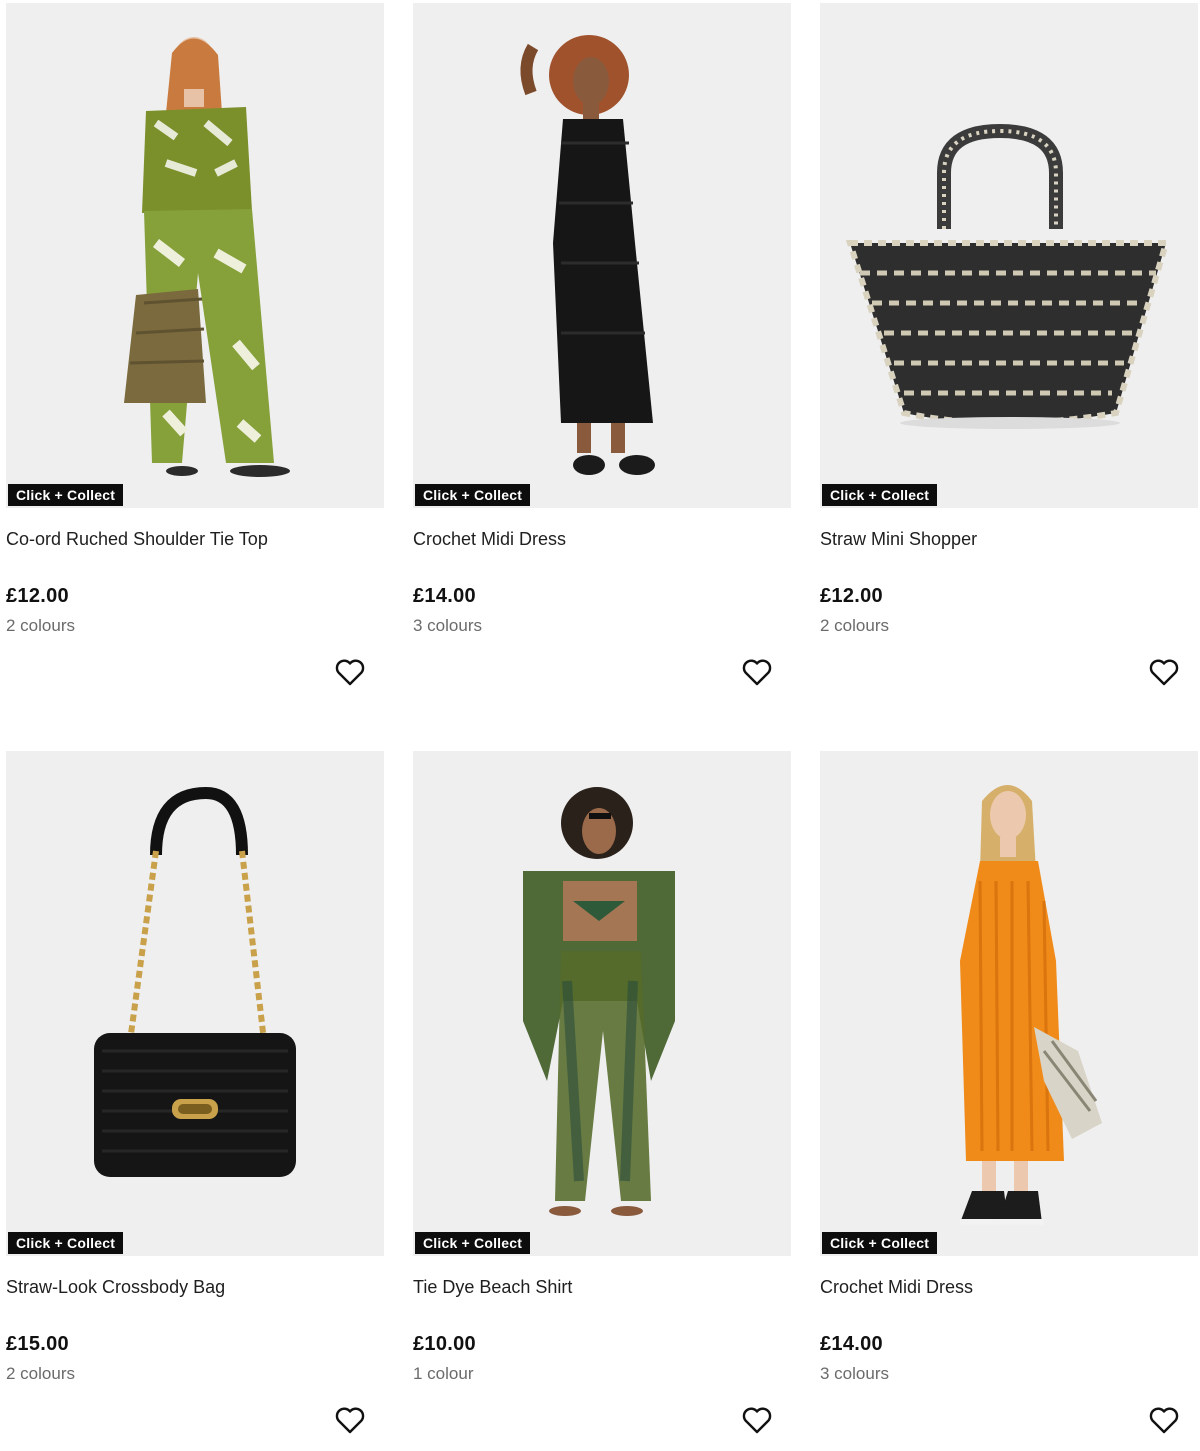  What do you see at coordinates (444, 1344) in the screenshot?
I see `product-price: £10.00` at bounding box center [444, 1344].